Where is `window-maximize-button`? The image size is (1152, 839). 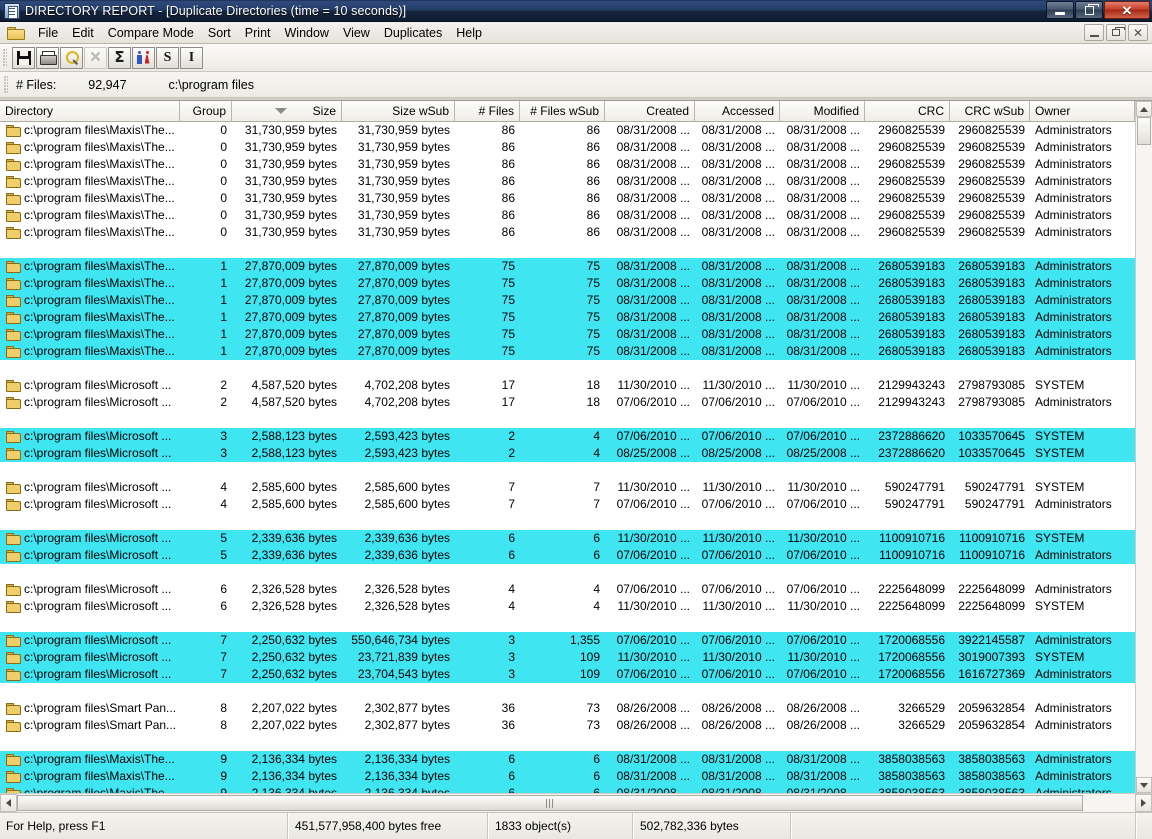
window-maximize-button is located at coordinates (1089, 10).